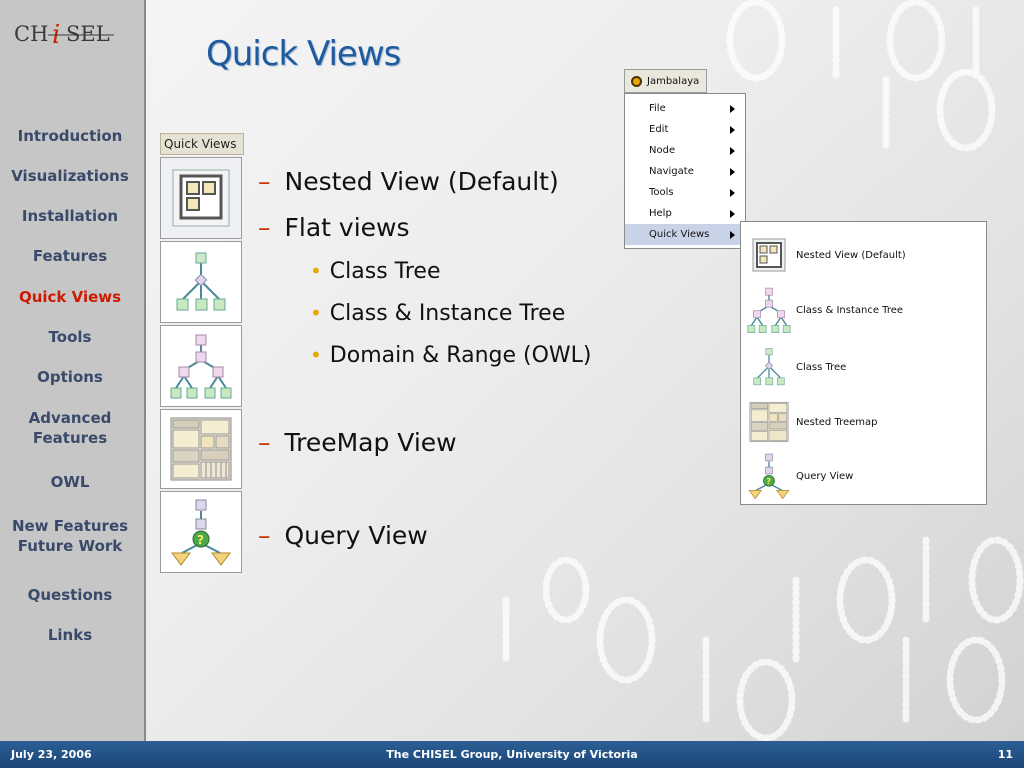  What do you see at coordinates (356, 535) in the screenshot?
I see `bullet-text: Query View` at bounding box center [356, 535].